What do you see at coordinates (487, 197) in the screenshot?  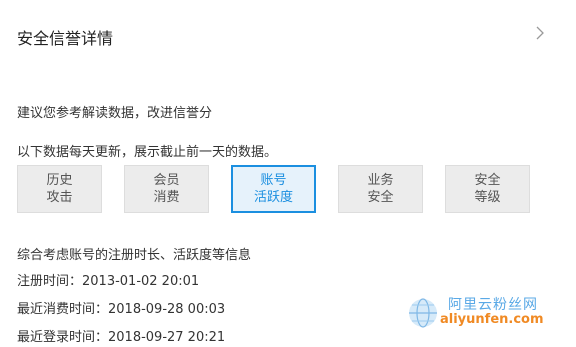 I see `tab-label-line2: 等级` at bounding box center [487, 197].